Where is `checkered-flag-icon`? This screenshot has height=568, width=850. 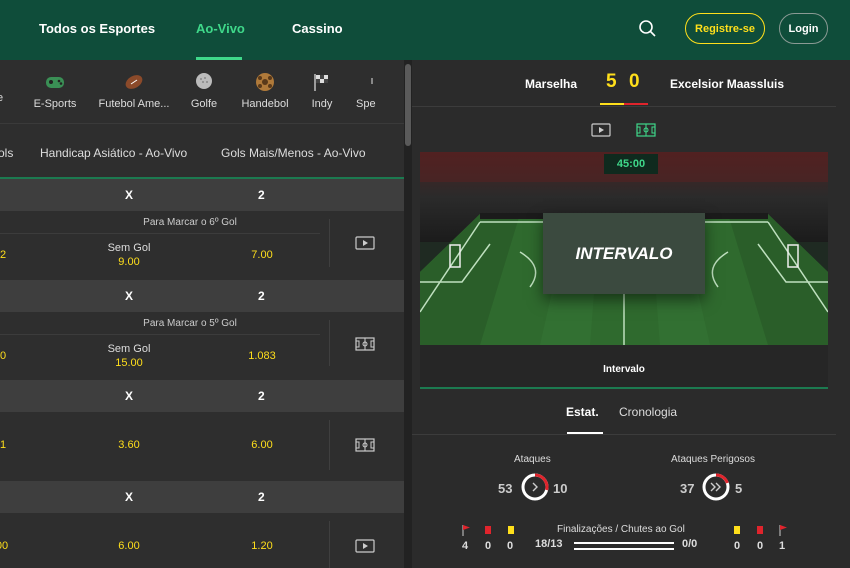
checkered-flag-icon is located at coordinates (322, 82).